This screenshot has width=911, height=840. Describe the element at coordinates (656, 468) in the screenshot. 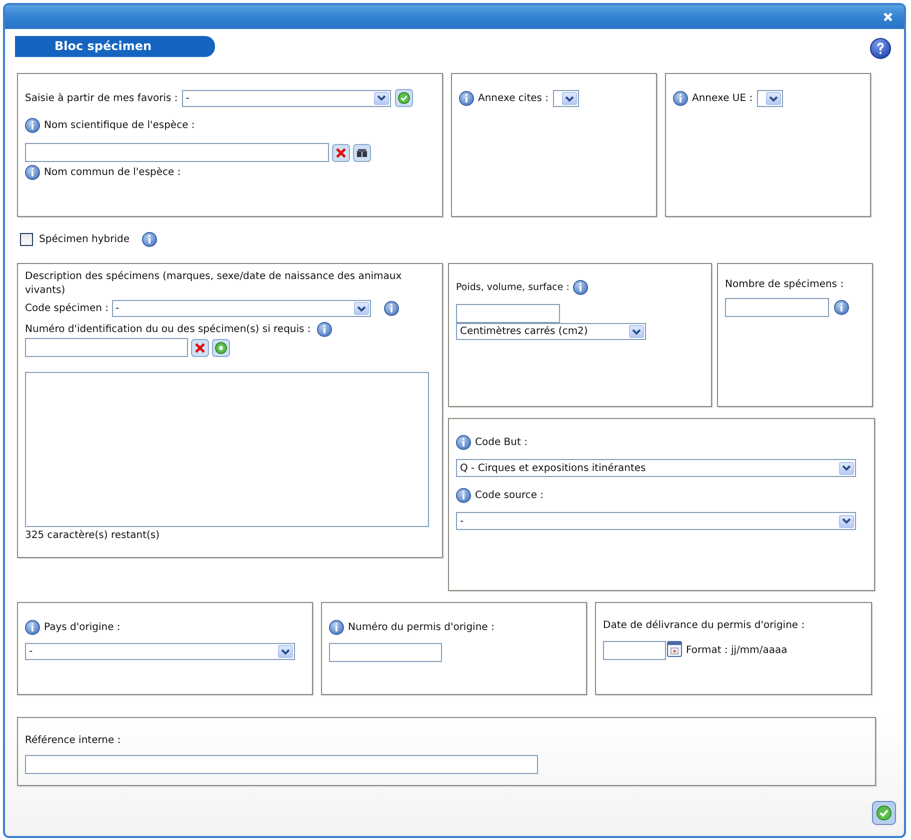

I see `dropdown: Q - Cirques et expositions itinérantes` at that location.